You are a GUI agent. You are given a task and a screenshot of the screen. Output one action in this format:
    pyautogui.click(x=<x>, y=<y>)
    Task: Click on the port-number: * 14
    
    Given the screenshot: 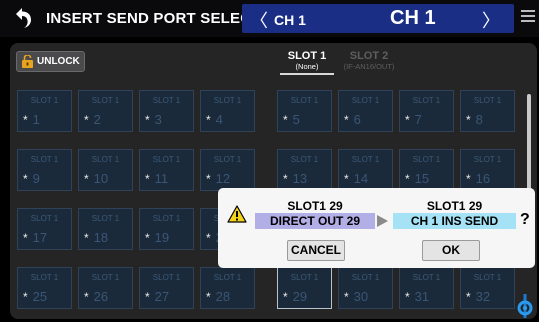 What is the action you would take?
    pyautogui.click(x=356, y=178)
    